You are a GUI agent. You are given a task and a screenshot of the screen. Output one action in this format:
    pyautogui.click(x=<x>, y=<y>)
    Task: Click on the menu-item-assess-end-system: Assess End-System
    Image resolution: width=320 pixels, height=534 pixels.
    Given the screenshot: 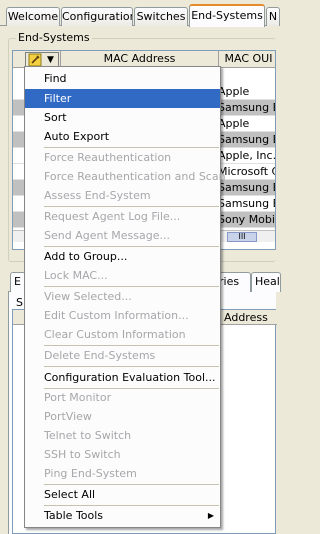 What is the action you would take?
    pyautogui.click(x=122, y=195)
    